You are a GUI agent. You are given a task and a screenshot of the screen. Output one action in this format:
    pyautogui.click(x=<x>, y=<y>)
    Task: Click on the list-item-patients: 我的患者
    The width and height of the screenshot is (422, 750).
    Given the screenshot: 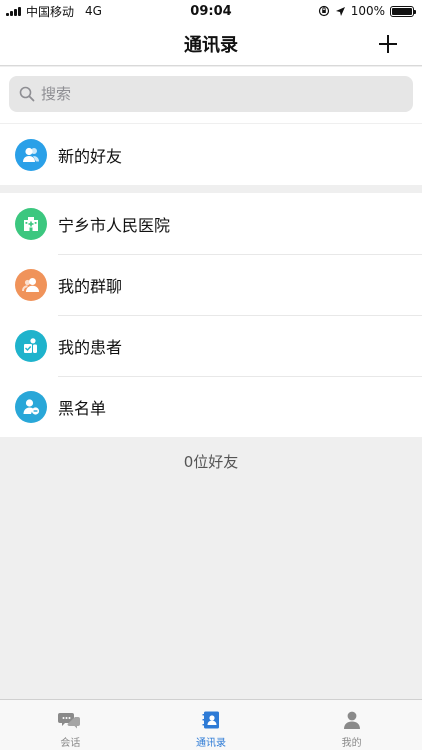 What is the action you would take?
    pyautogui.click(x=211, y=345)
    